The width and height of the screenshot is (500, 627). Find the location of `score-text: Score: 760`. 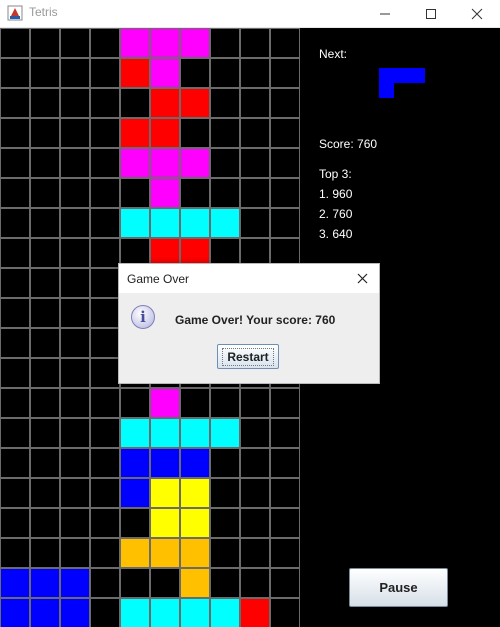

score-text: Score: 760 is located at coordinates (348, 144).